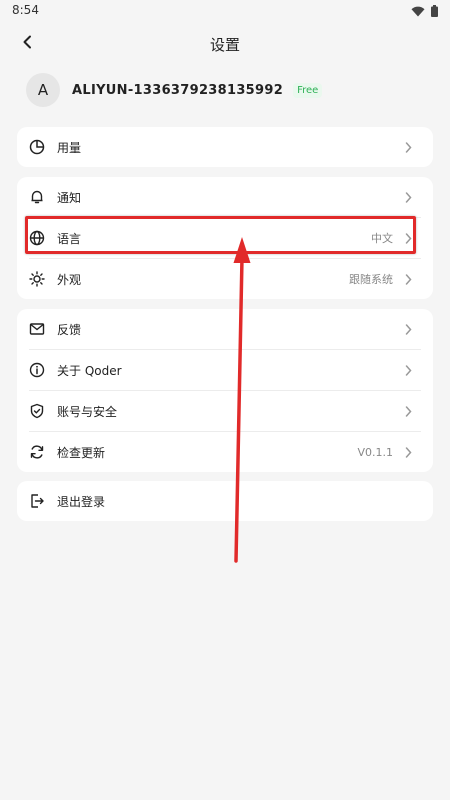  What do you see at coordinates (37, 197) in the screenshot?
I see `bell-icon` at bounding box center [37, 197].